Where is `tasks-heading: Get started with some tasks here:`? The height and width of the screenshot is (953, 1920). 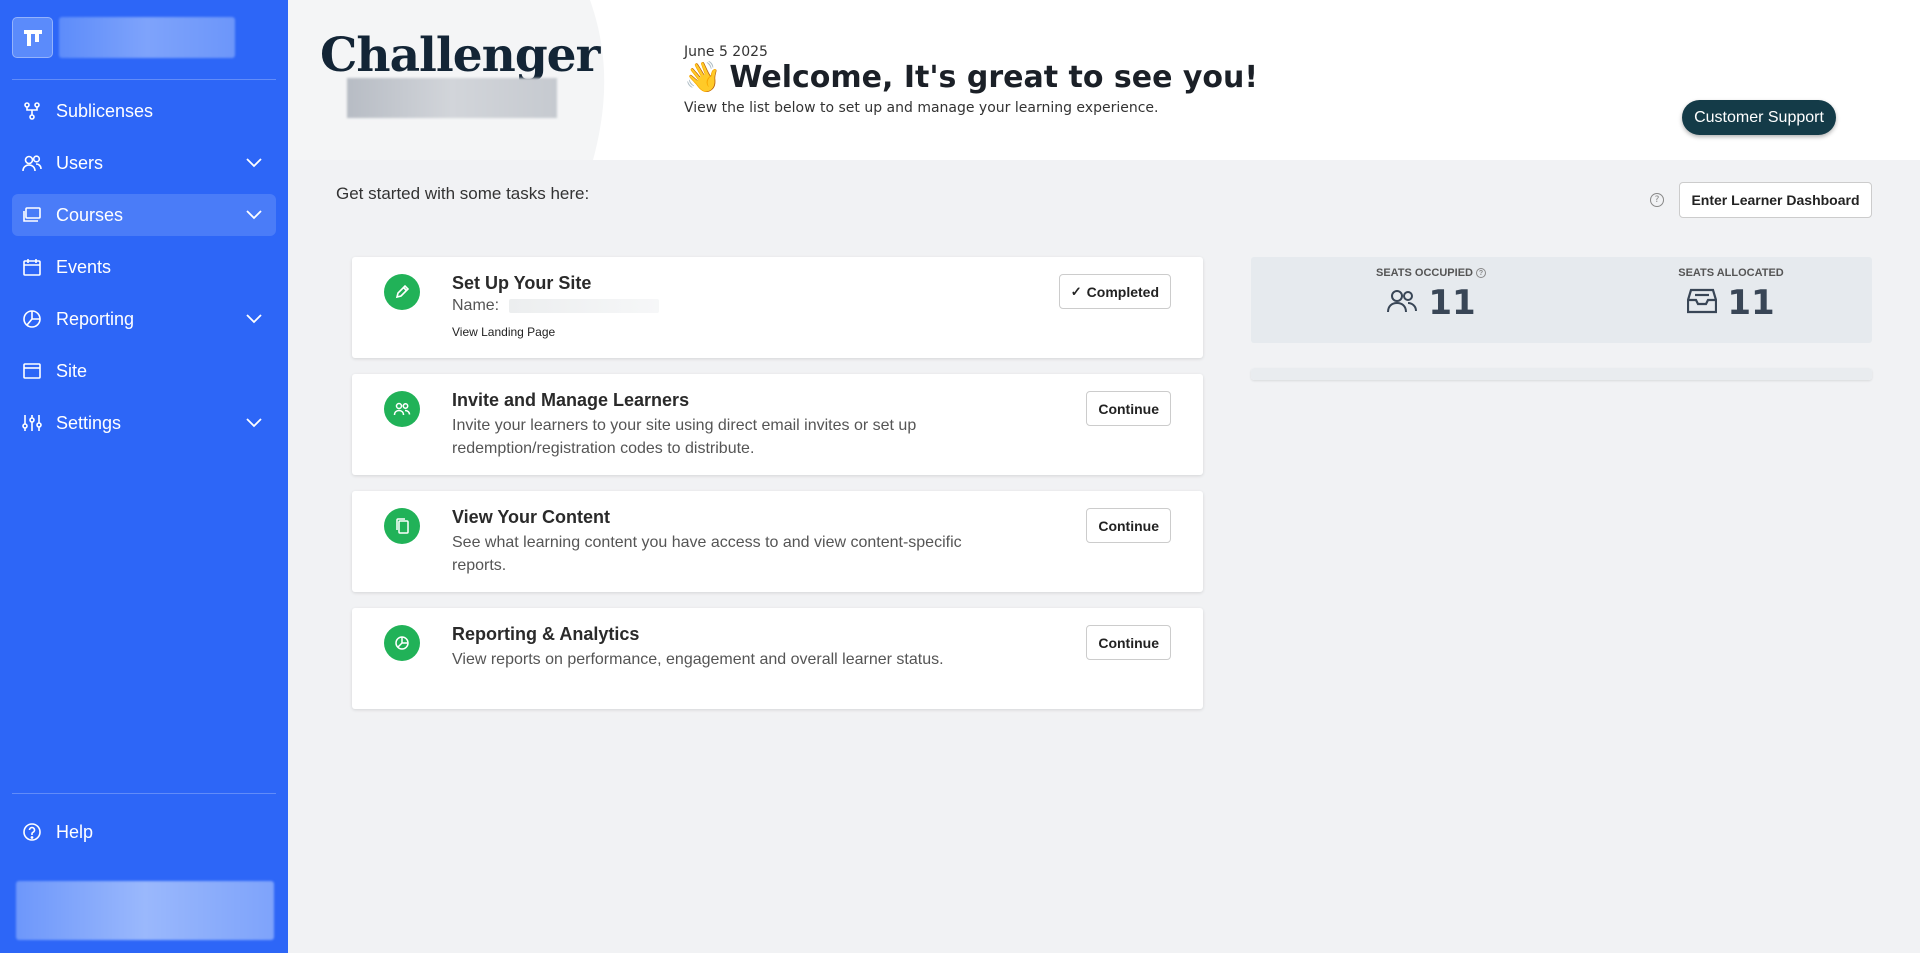
tasks-heading: Get started with some tasks here: is located at coordinates (463, 193).